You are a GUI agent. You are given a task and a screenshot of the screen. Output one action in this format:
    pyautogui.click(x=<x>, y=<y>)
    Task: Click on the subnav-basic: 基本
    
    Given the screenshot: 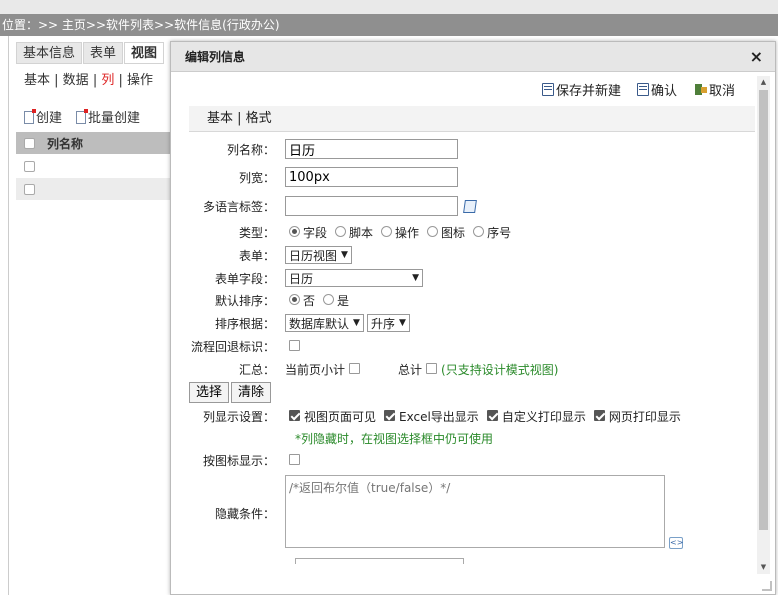 What is the action you would take?
    pyautogui.click(x=37, y=80)
    